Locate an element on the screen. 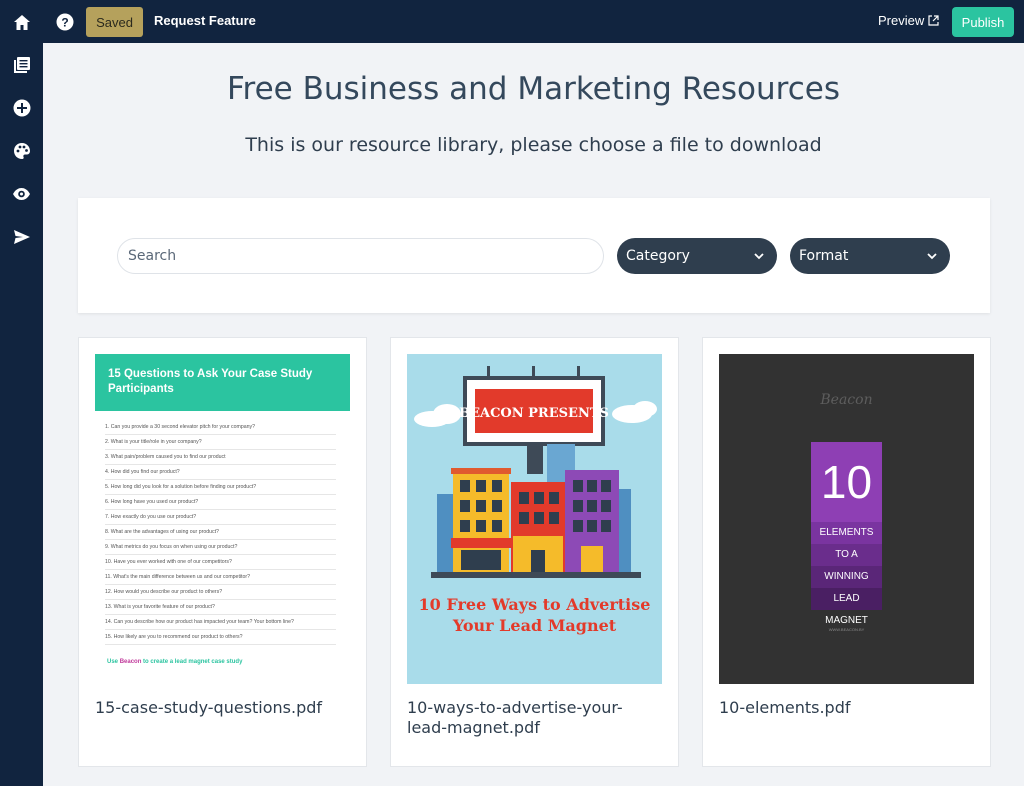 The image size is (1024, 786). cover-line: ELEMENTS is located at coordinates (846, 533).